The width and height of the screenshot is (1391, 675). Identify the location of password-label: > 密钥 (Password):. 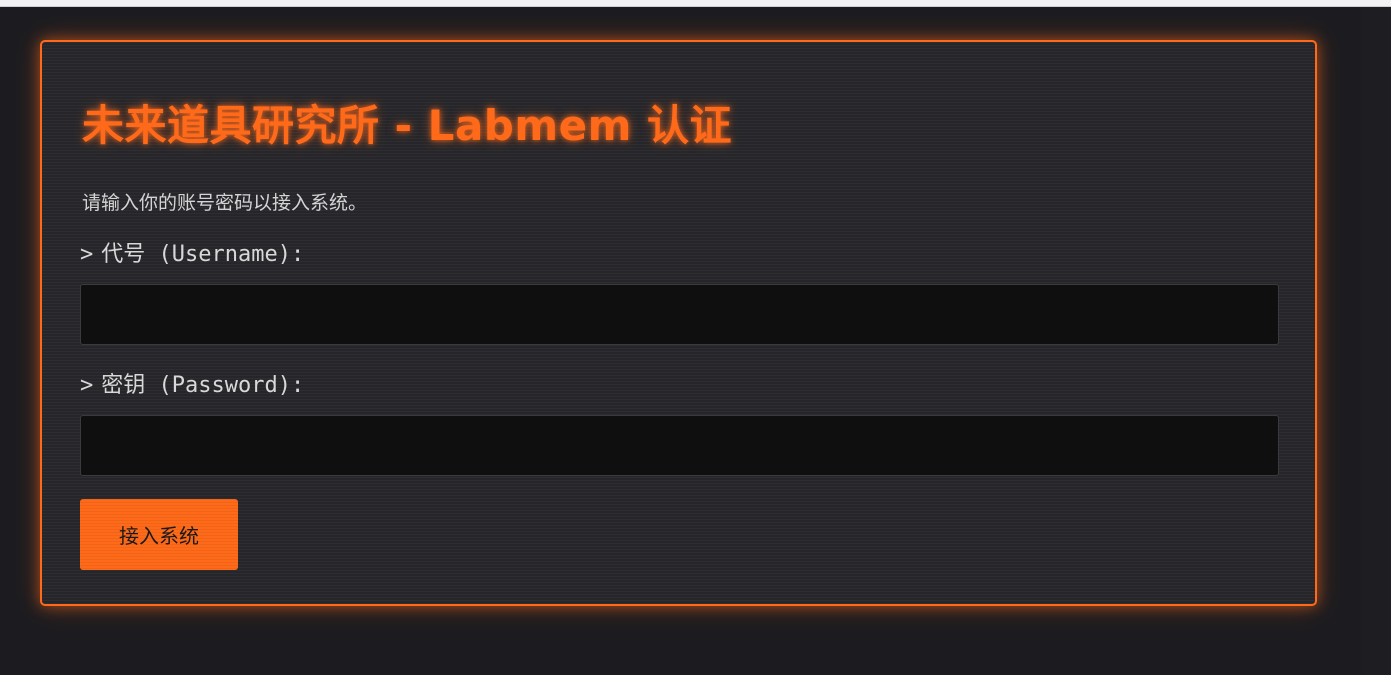
(192, 383).